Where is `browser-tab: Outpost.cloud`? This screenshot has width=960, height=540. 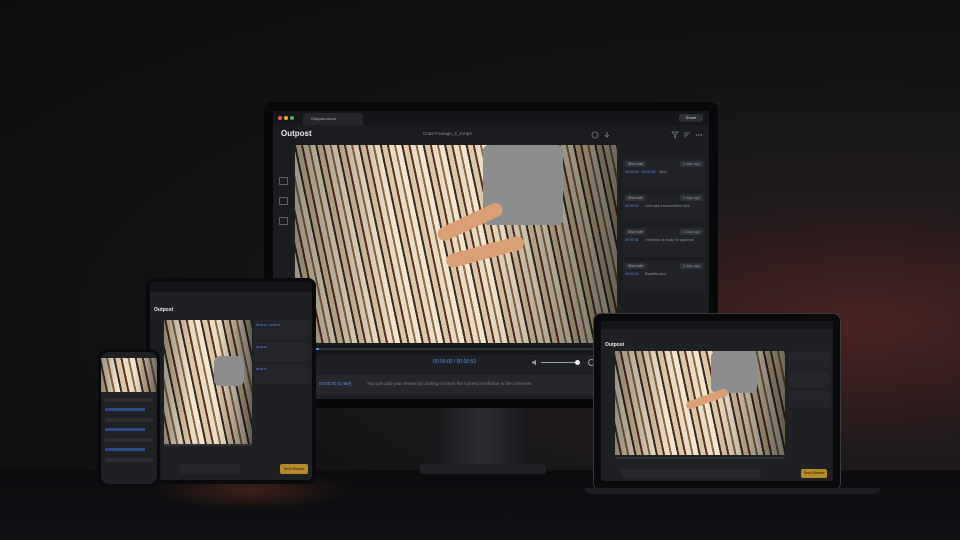
browser-tab: Outpost.cloud is located at coordinates (333, 119).